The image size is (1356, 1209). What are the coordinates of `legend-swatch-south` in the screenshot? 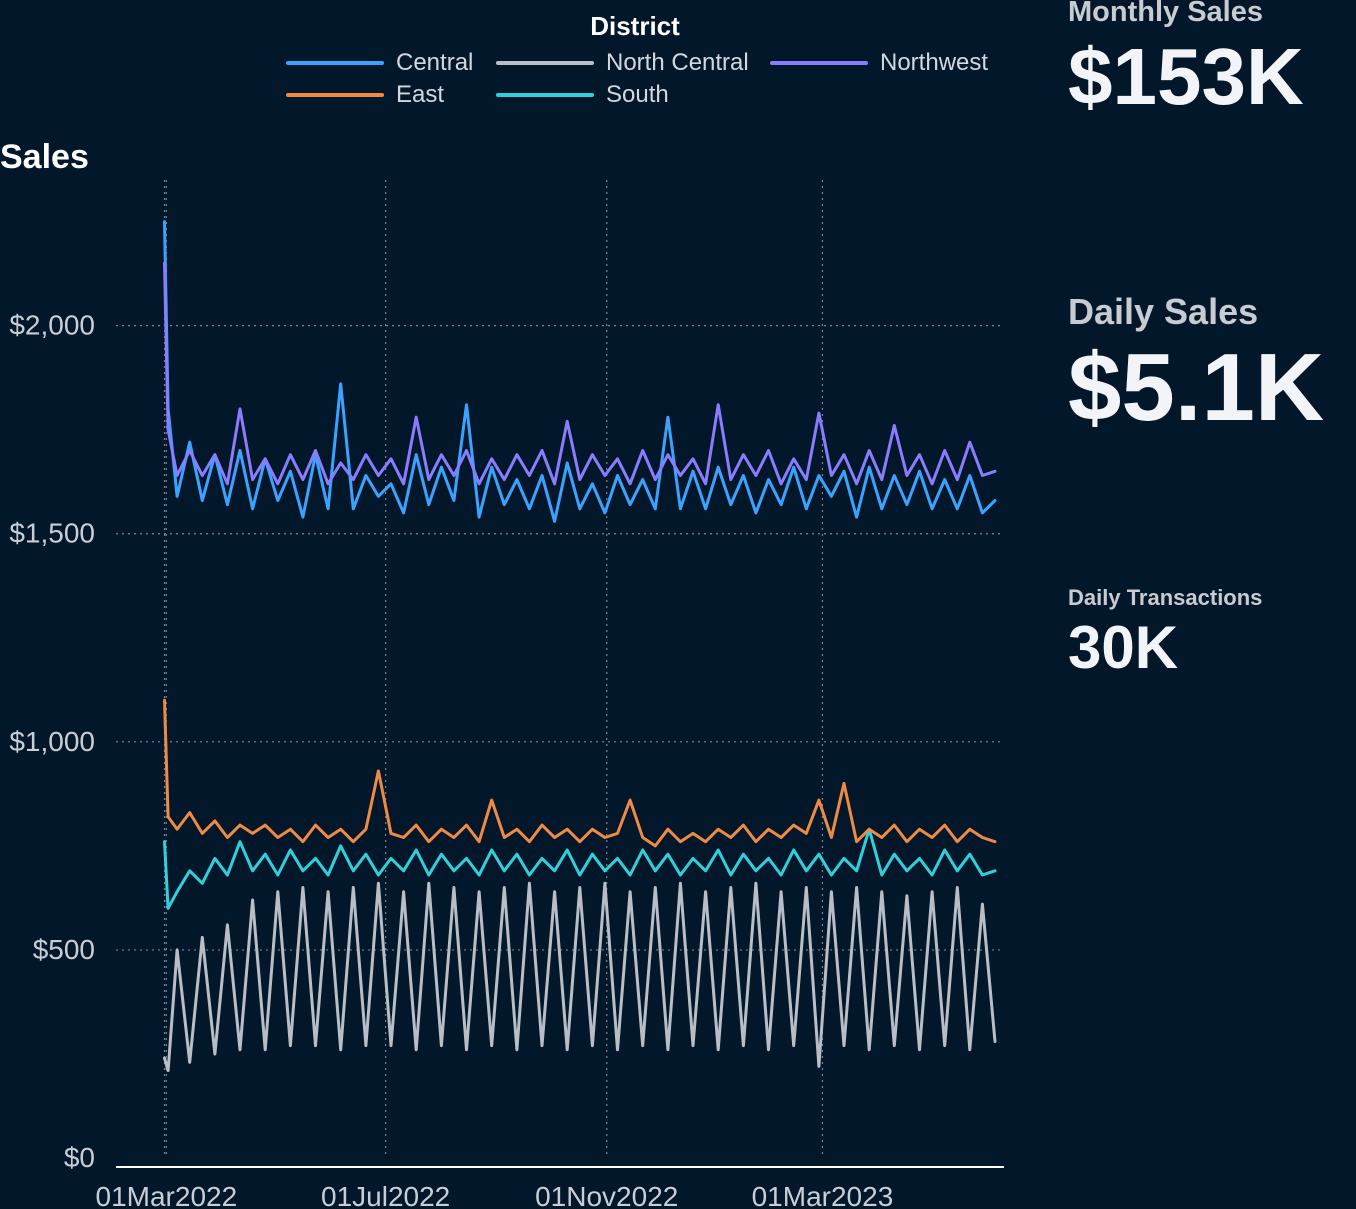 It's located at (545, 95).